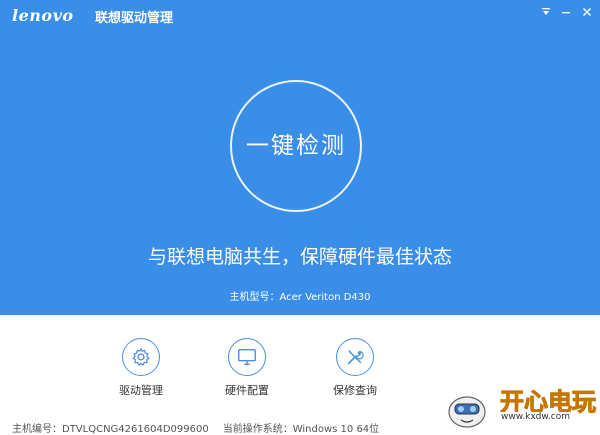  Describe the element at coordinates (141, 357) in the screenshot. I see `gear-icon` at that location.